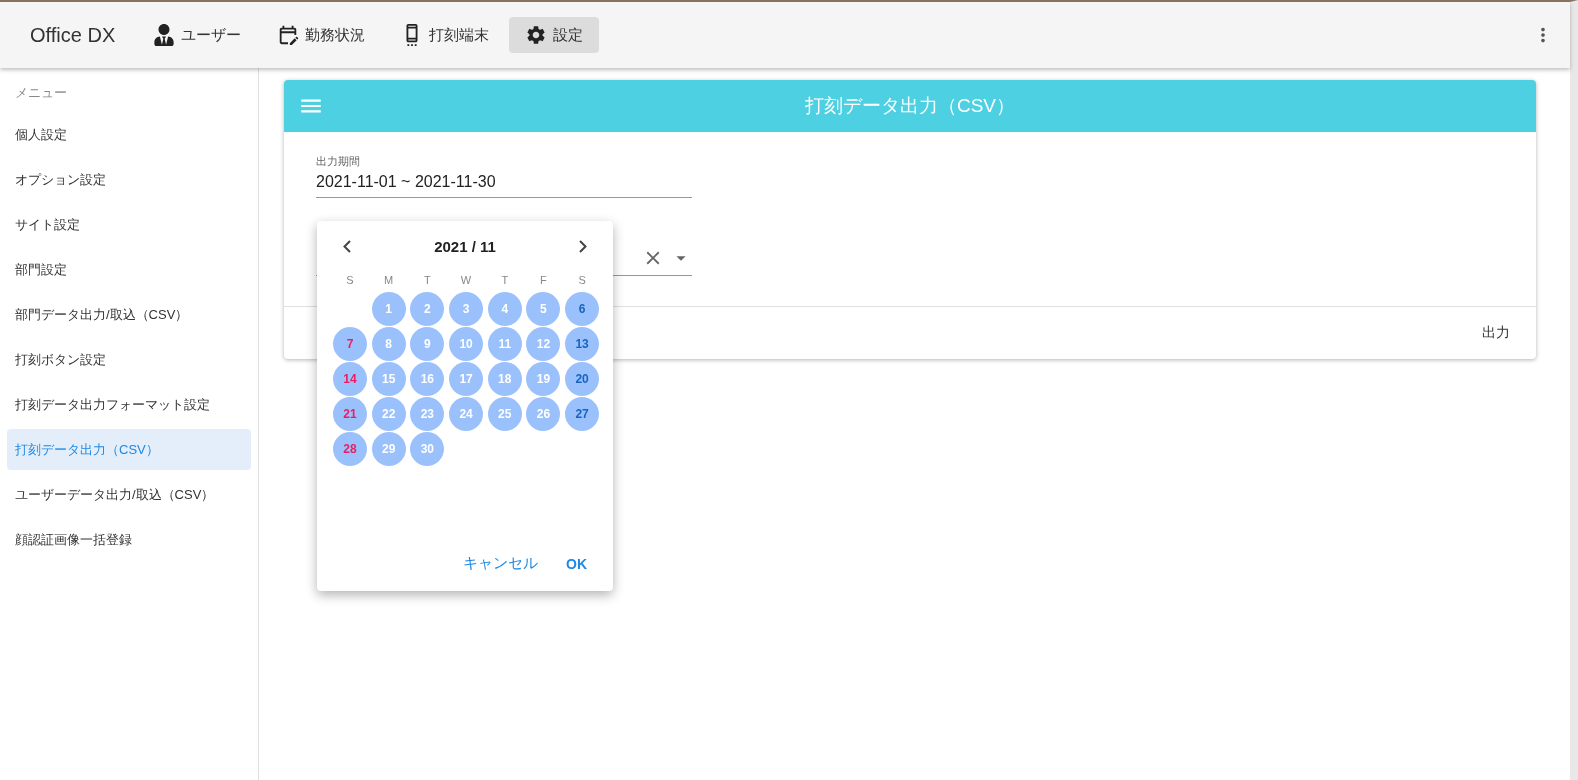 The image size is (1578, 780). What do you see at coordinates (504, 344) in the screenshot?
I see `calendar-day: 11` at bounding box center [504, 344].